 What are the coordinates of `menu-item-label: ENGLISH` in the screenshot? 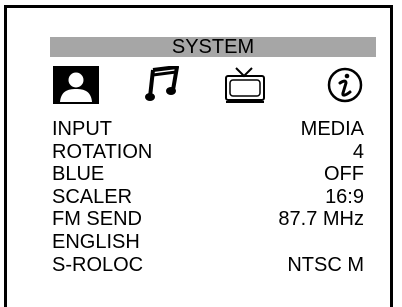 It's located at (96, 241).